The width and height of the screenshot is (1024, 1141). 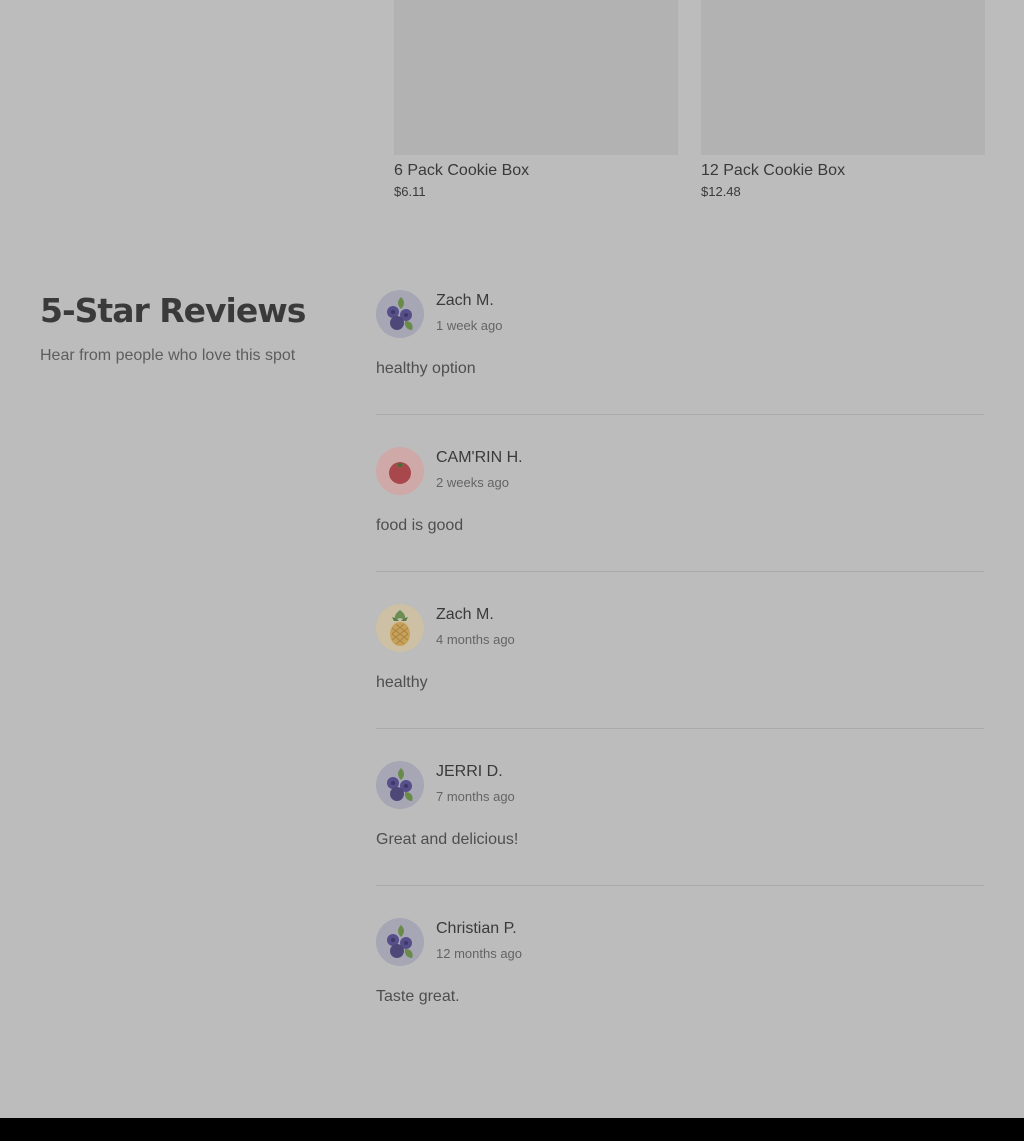 What do you see at coordinates (512, 1129) in the screenshot?
I see `footer-bar` at bounding box center [512, 1129].